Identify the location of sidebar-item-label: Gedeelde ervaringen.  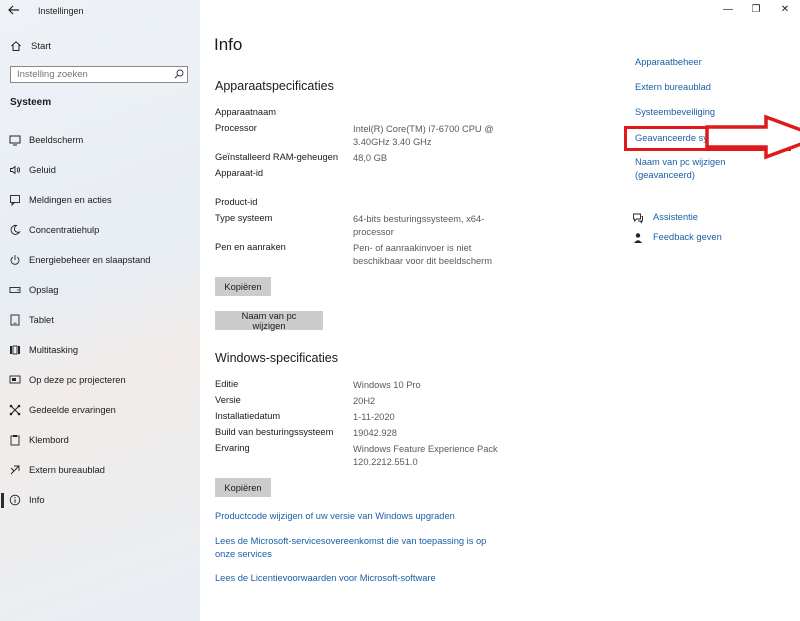
(72, 410).